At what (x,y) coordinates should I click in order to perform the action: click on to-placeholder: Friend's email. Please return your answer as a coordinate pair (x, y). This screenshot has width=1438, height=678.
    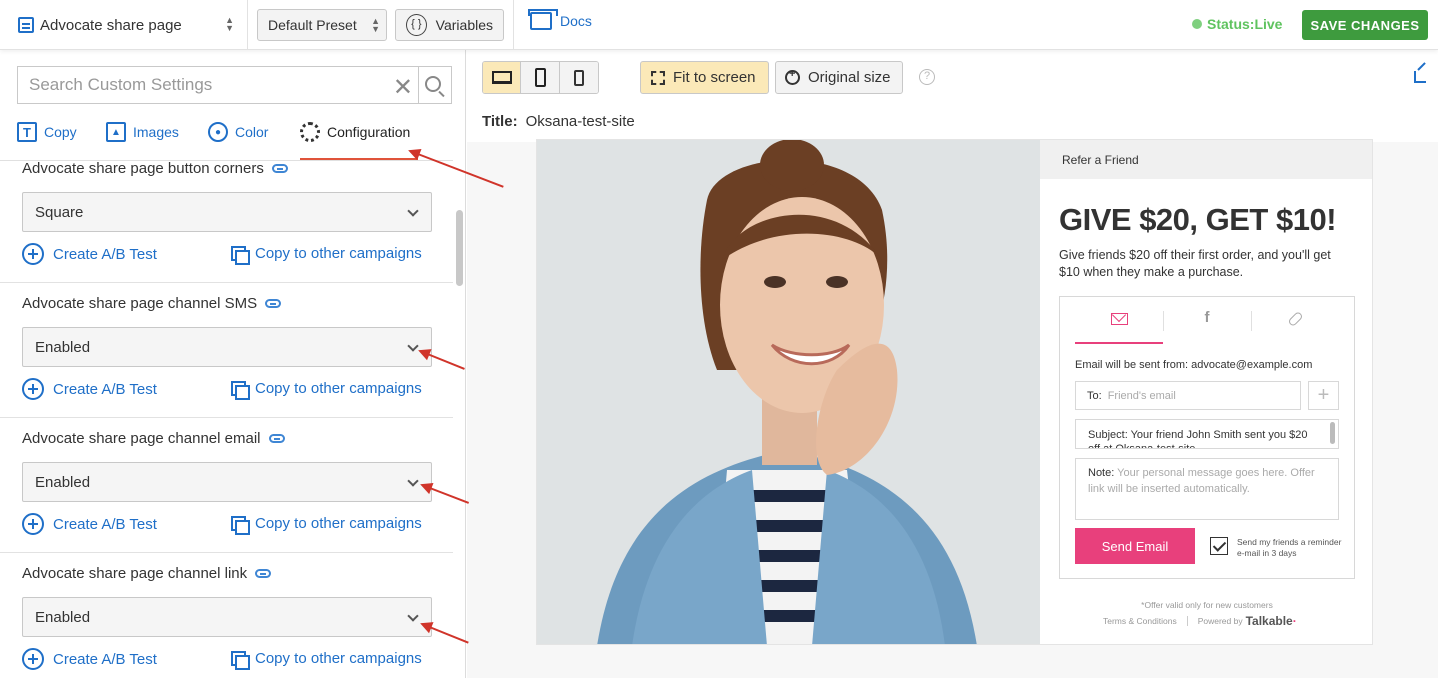
    Looking at the image, I should click on (1141, 395).